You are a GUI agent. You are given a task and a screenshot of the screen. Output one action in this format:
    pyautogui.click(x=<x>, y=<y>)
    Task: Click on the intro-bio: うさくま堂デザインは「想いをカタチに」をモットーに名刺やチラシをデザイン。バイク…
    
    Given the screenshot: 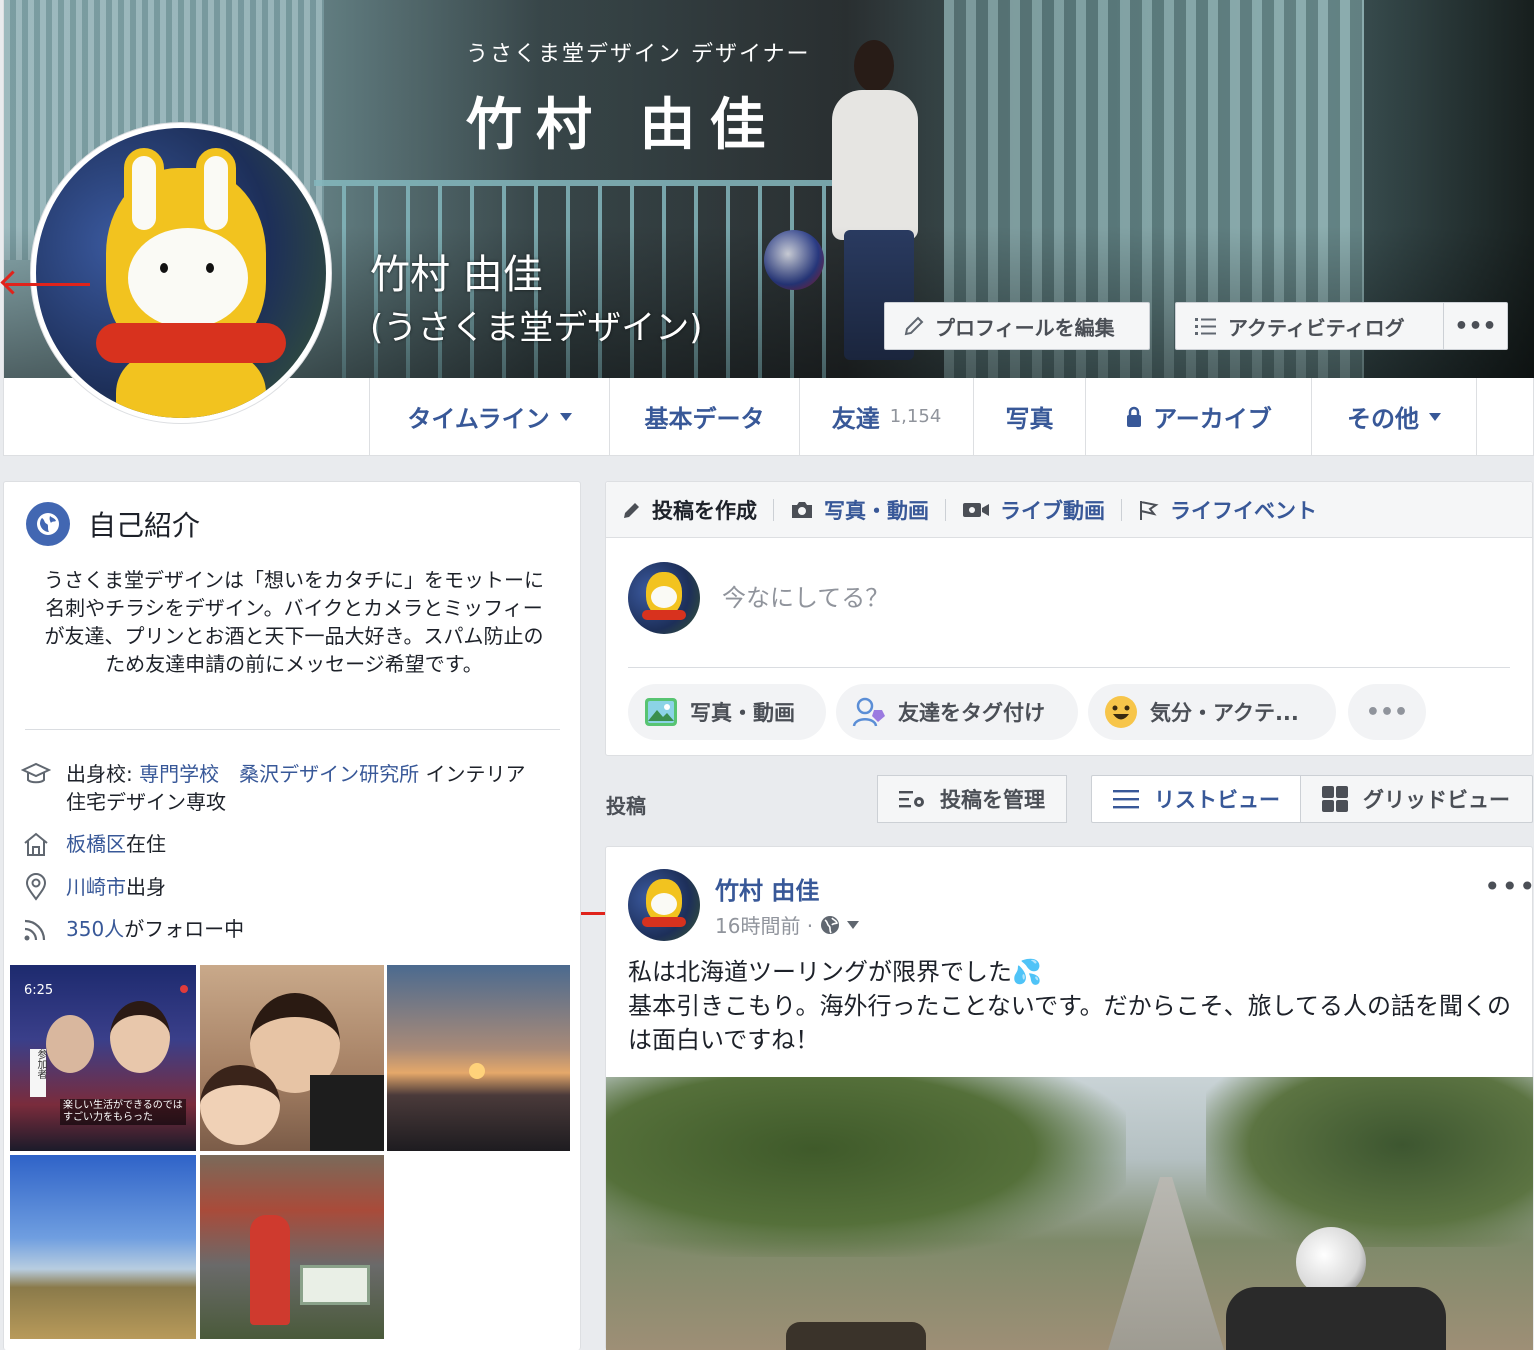 What is the action you would take?
    pyautogui.click(x=294, y=622)
    